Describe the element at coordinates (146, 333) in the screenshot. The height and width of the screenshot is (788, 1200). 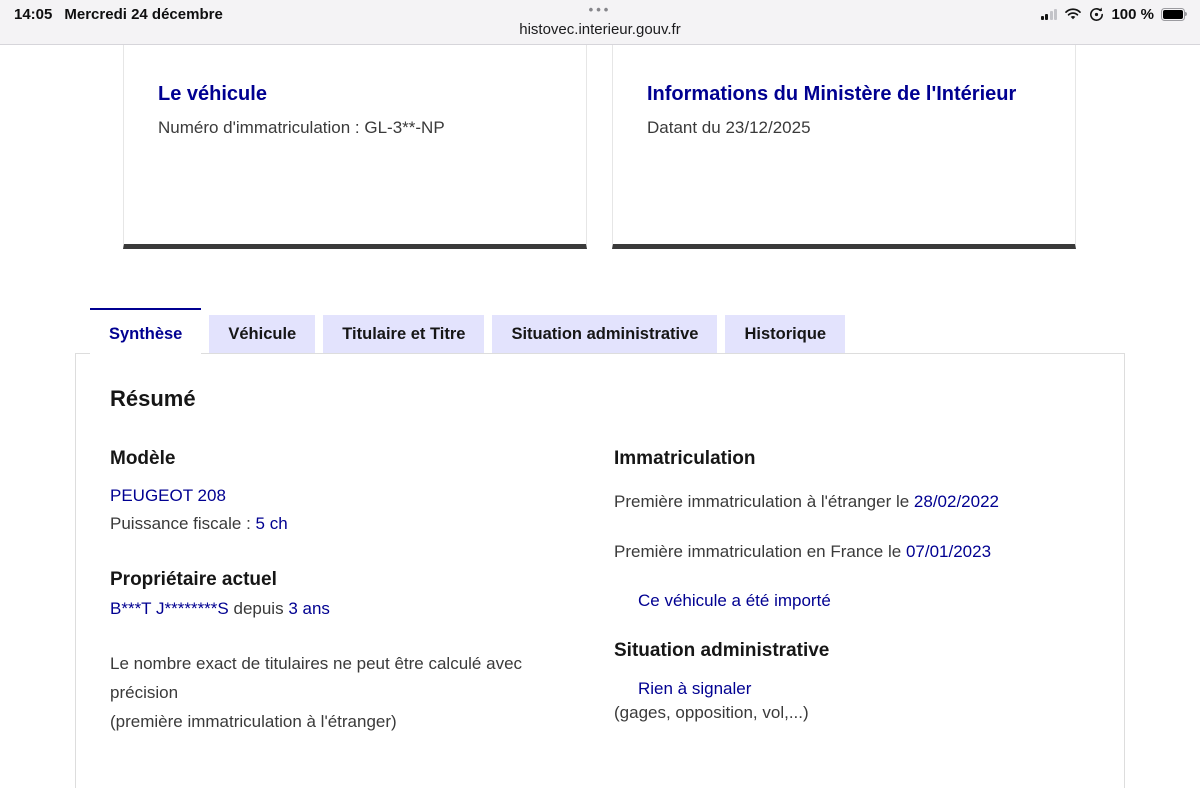
I see `tab-synthese: Synthèse` at that location.